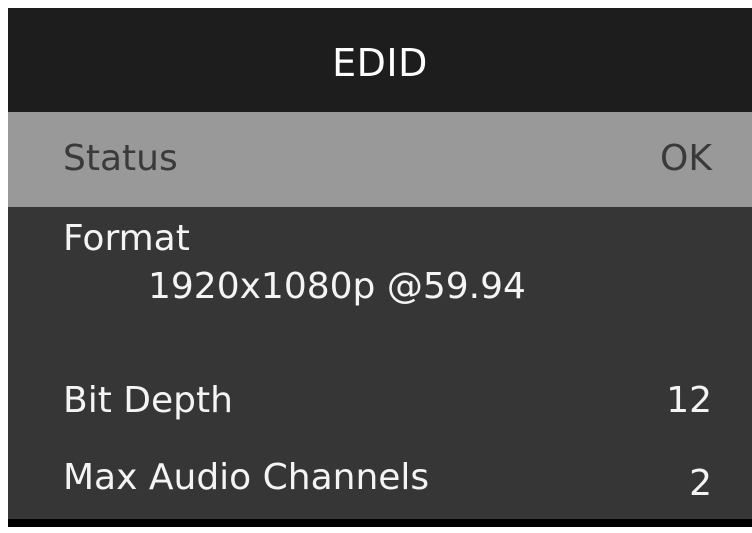  Describe the element at coordinates (337, 286) in the screenshot. I see `format-value: 1920x1080p @59.94` at that location.